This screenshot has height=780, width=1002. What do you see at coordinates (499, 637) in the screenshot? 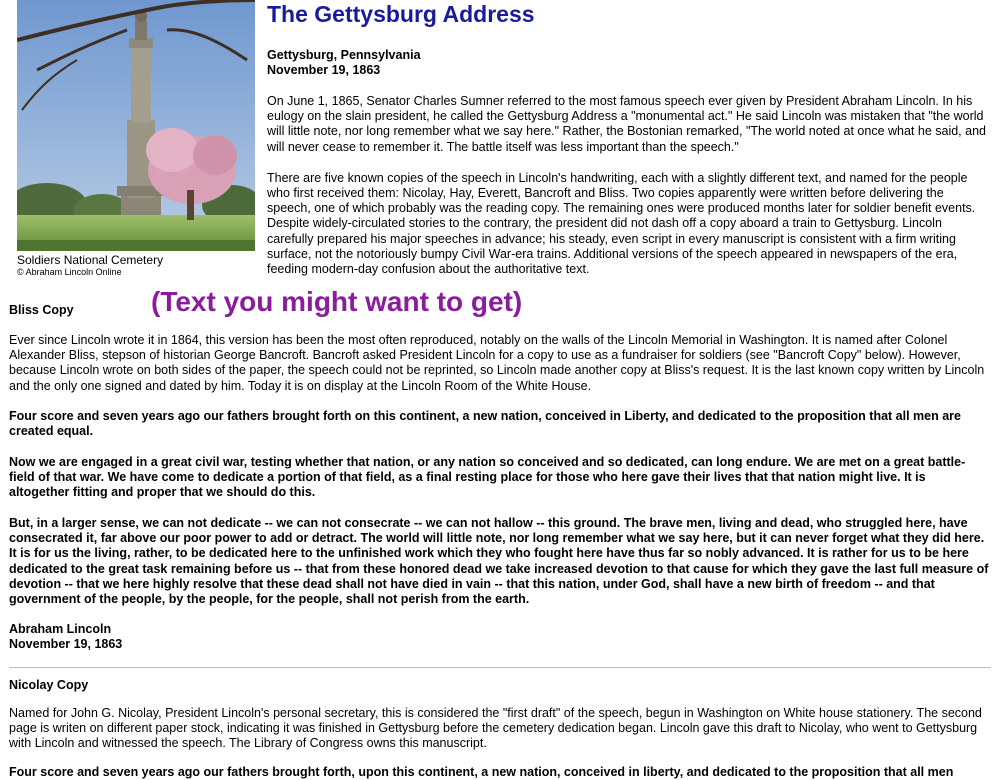
I see `bliss-signature: Abraham Lincoln November 19, 1863` at bounding box center [499, 637].